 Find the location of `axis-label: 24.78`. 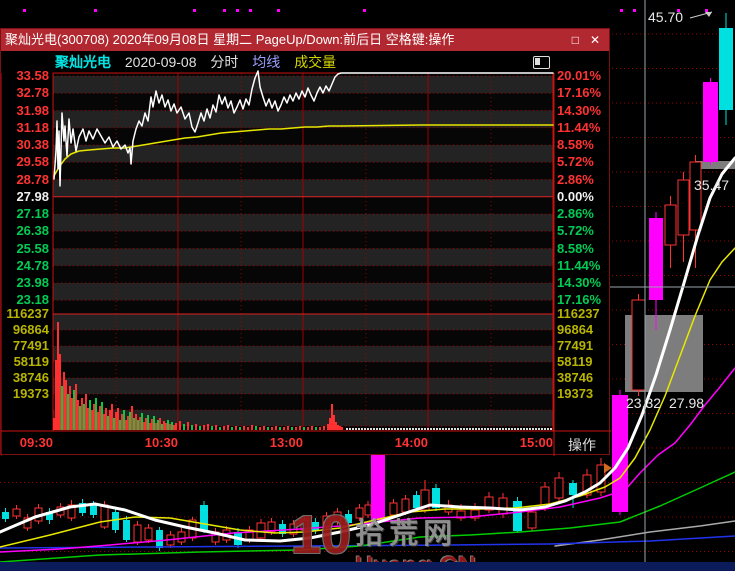

axis-label: 24.78 is located at coordinates (32, 265).